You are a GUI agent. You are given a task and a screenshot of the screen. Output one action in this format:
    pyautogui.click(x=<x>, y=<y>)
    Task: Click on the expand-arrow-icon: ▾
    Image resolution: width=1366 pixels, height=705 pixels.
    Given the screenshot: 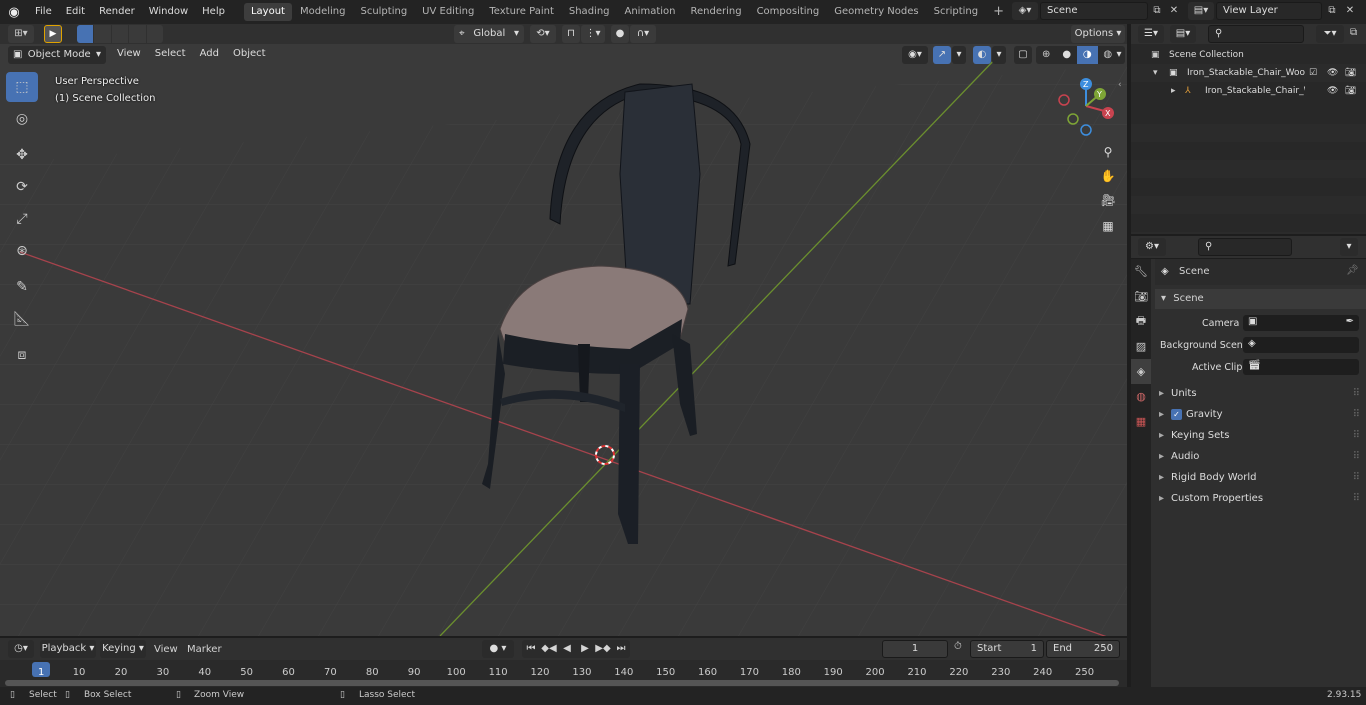 What is the action you would take?
    pyautogui.click(x=1155, y=73)
    